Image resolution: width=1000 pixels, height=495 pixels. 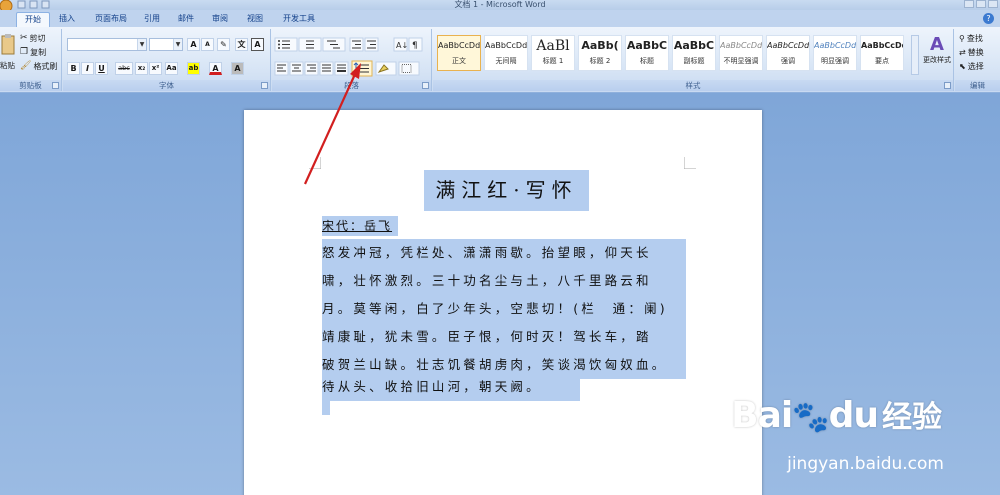 I want to click on style-sample: AaBl, so click(x=553, y=46).